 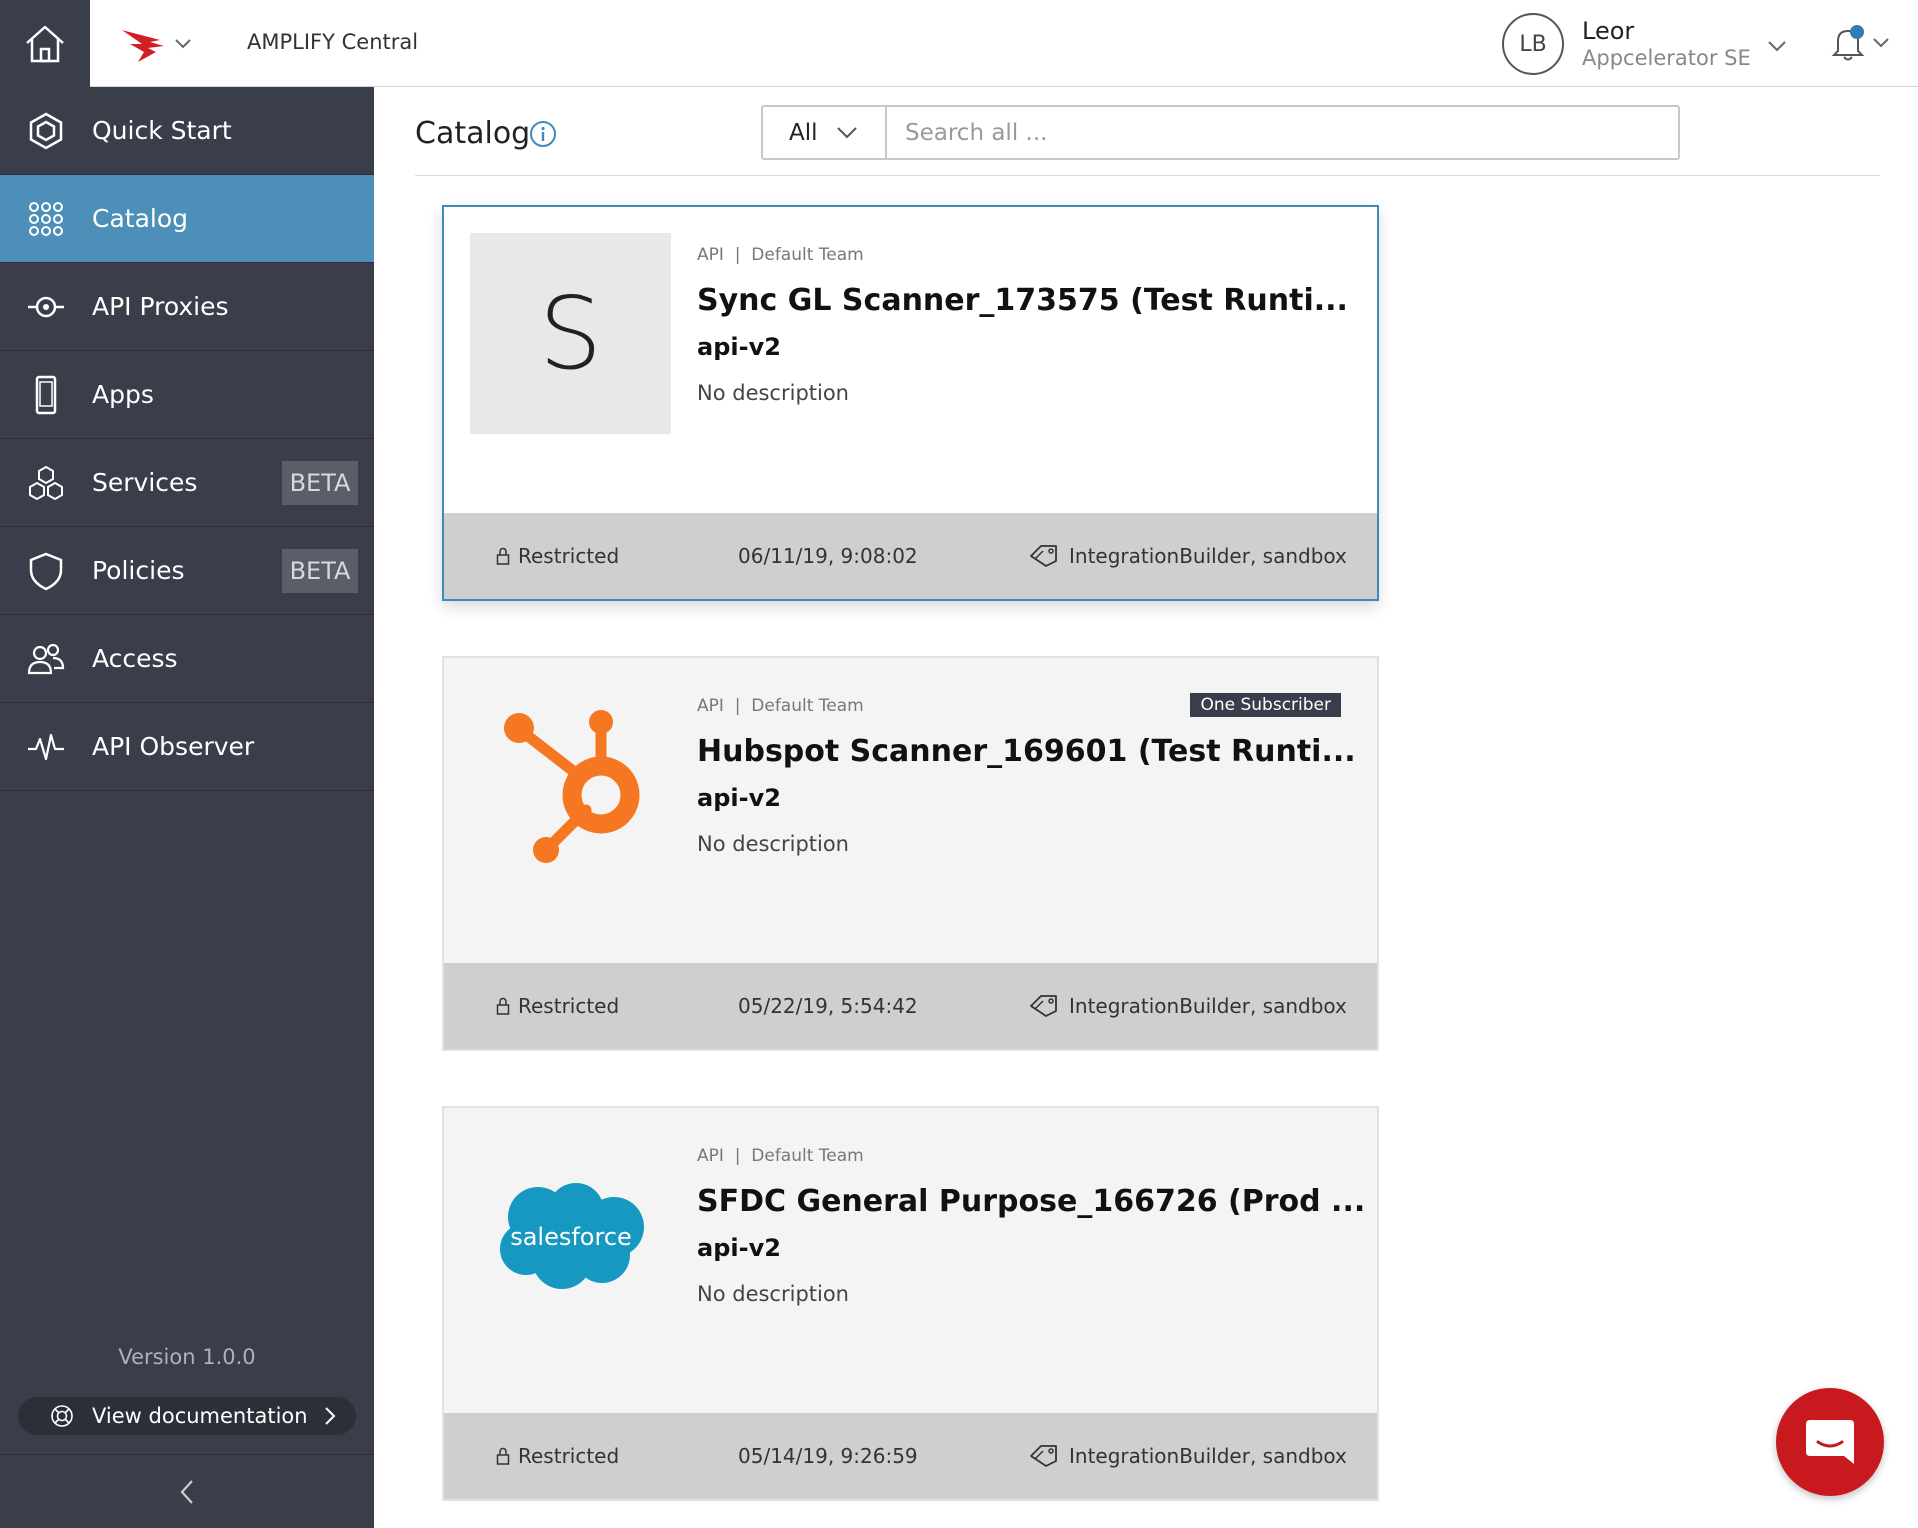 What do you see at coordinates (473, 133) in the screenshot?
I see `page-title: Catalog` at bounding box center [473, 133].